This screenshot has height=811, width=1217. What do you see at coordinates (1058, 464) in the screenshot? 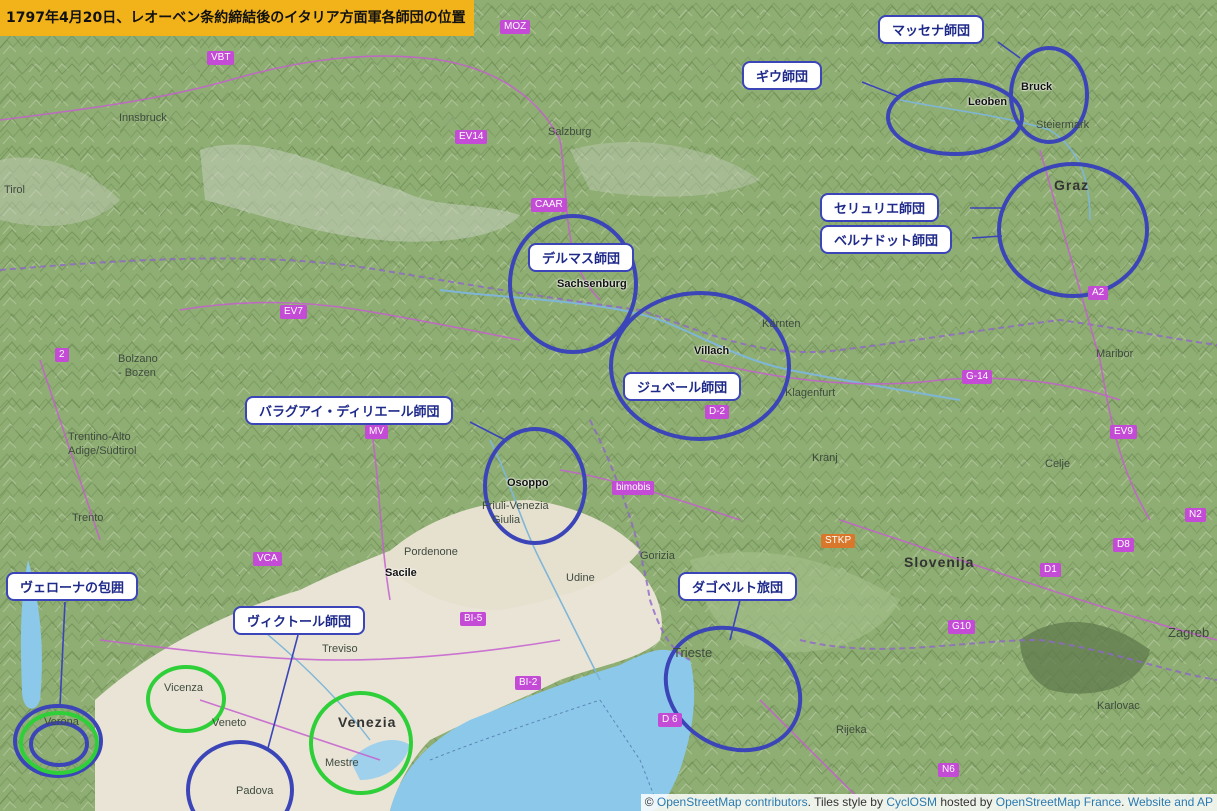
I see `basemap-label: Celje` at bounding box center [1058, 464].